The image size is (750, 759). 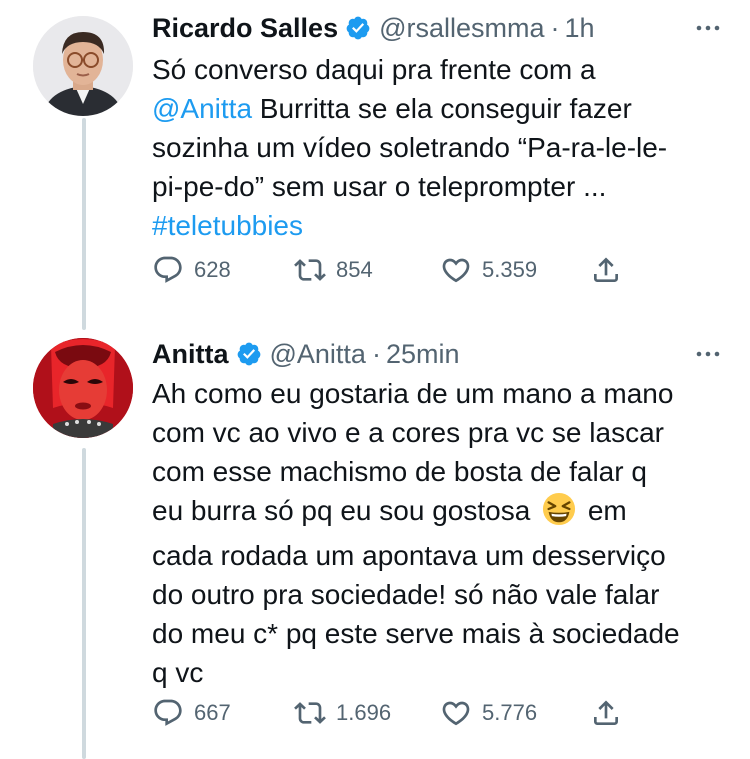 I want to click on reply-button: 628, so click(x=223, y=270).